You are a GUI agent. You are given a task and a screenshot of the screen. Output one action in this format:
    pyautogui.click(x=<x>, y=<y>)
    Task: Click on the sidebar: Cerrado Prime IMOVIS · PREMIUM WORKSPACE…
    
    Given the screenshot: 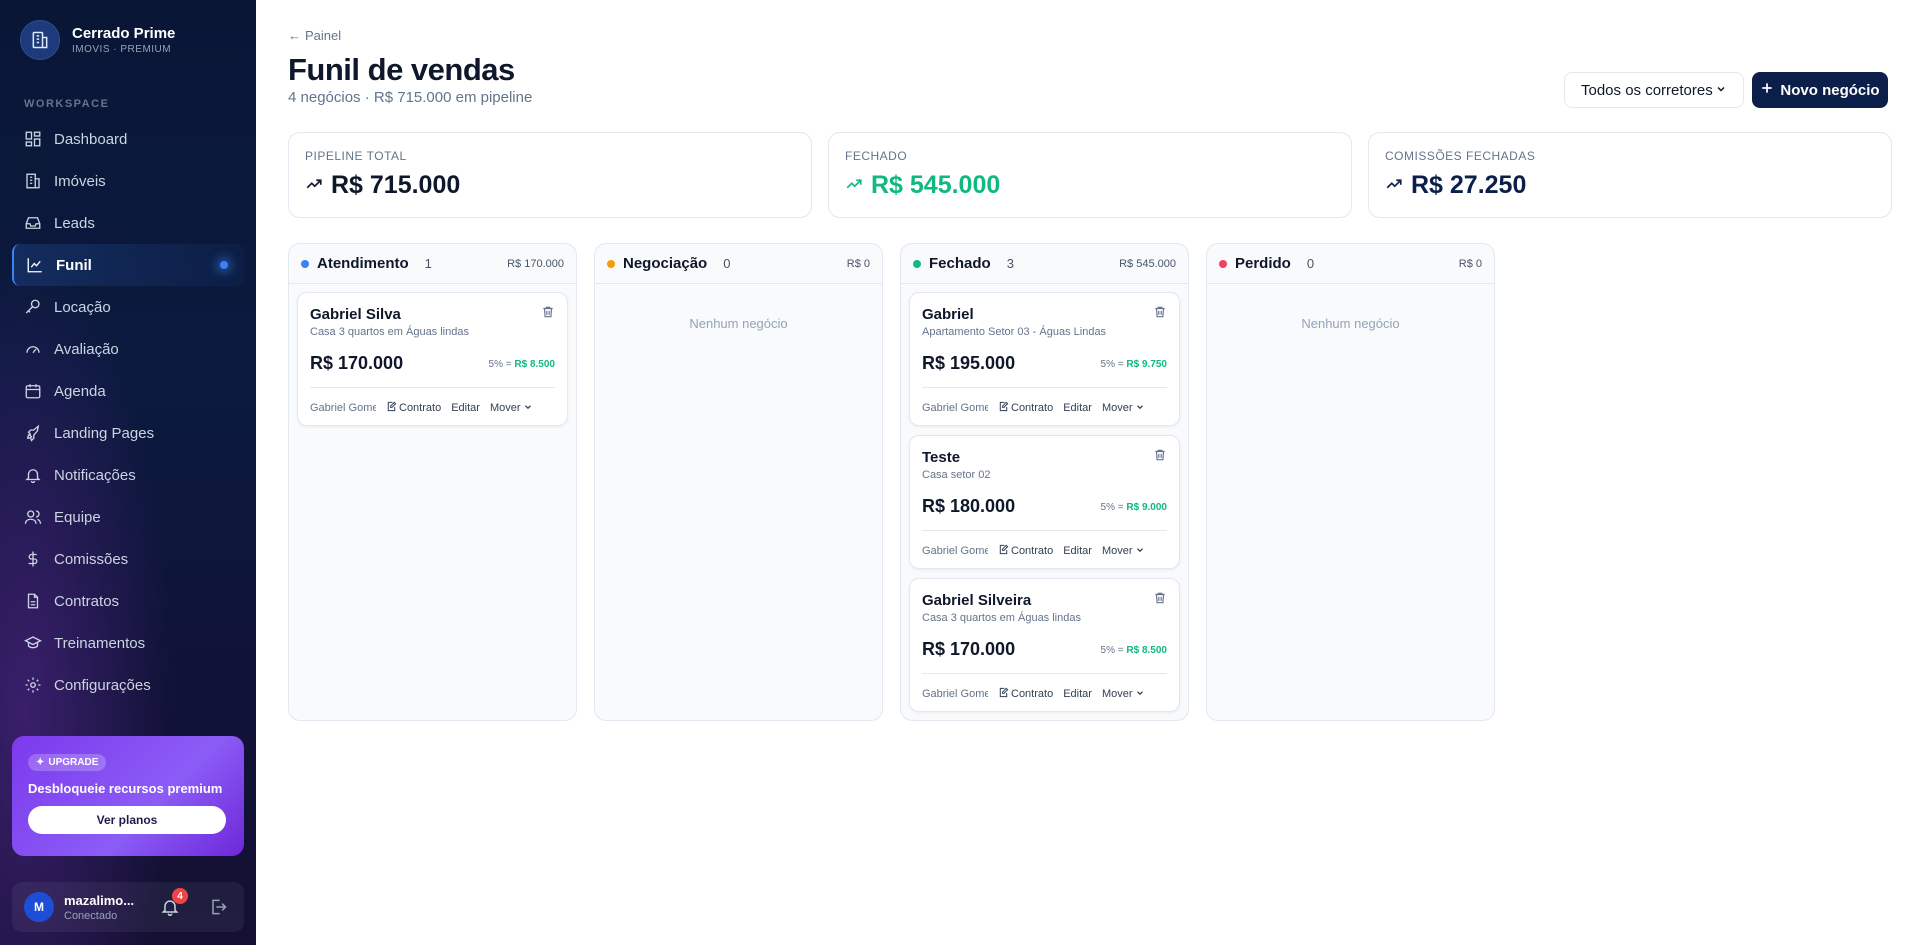 What is the action you would take?
    pyautogui.click(x=128, y=472)
    